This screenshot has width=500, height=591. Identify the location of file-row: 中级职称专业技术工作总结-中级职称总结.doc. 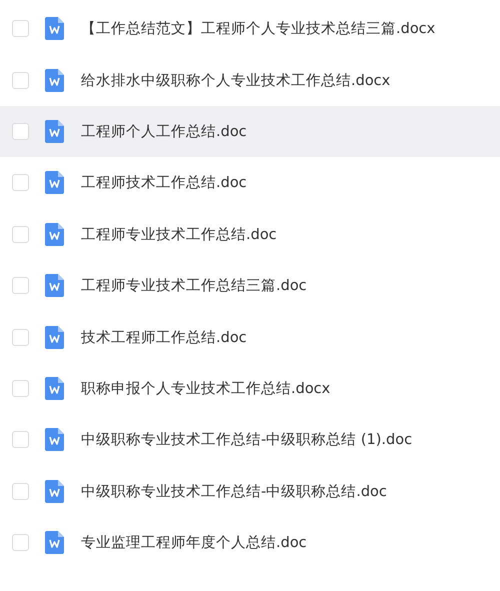
(250, 491).